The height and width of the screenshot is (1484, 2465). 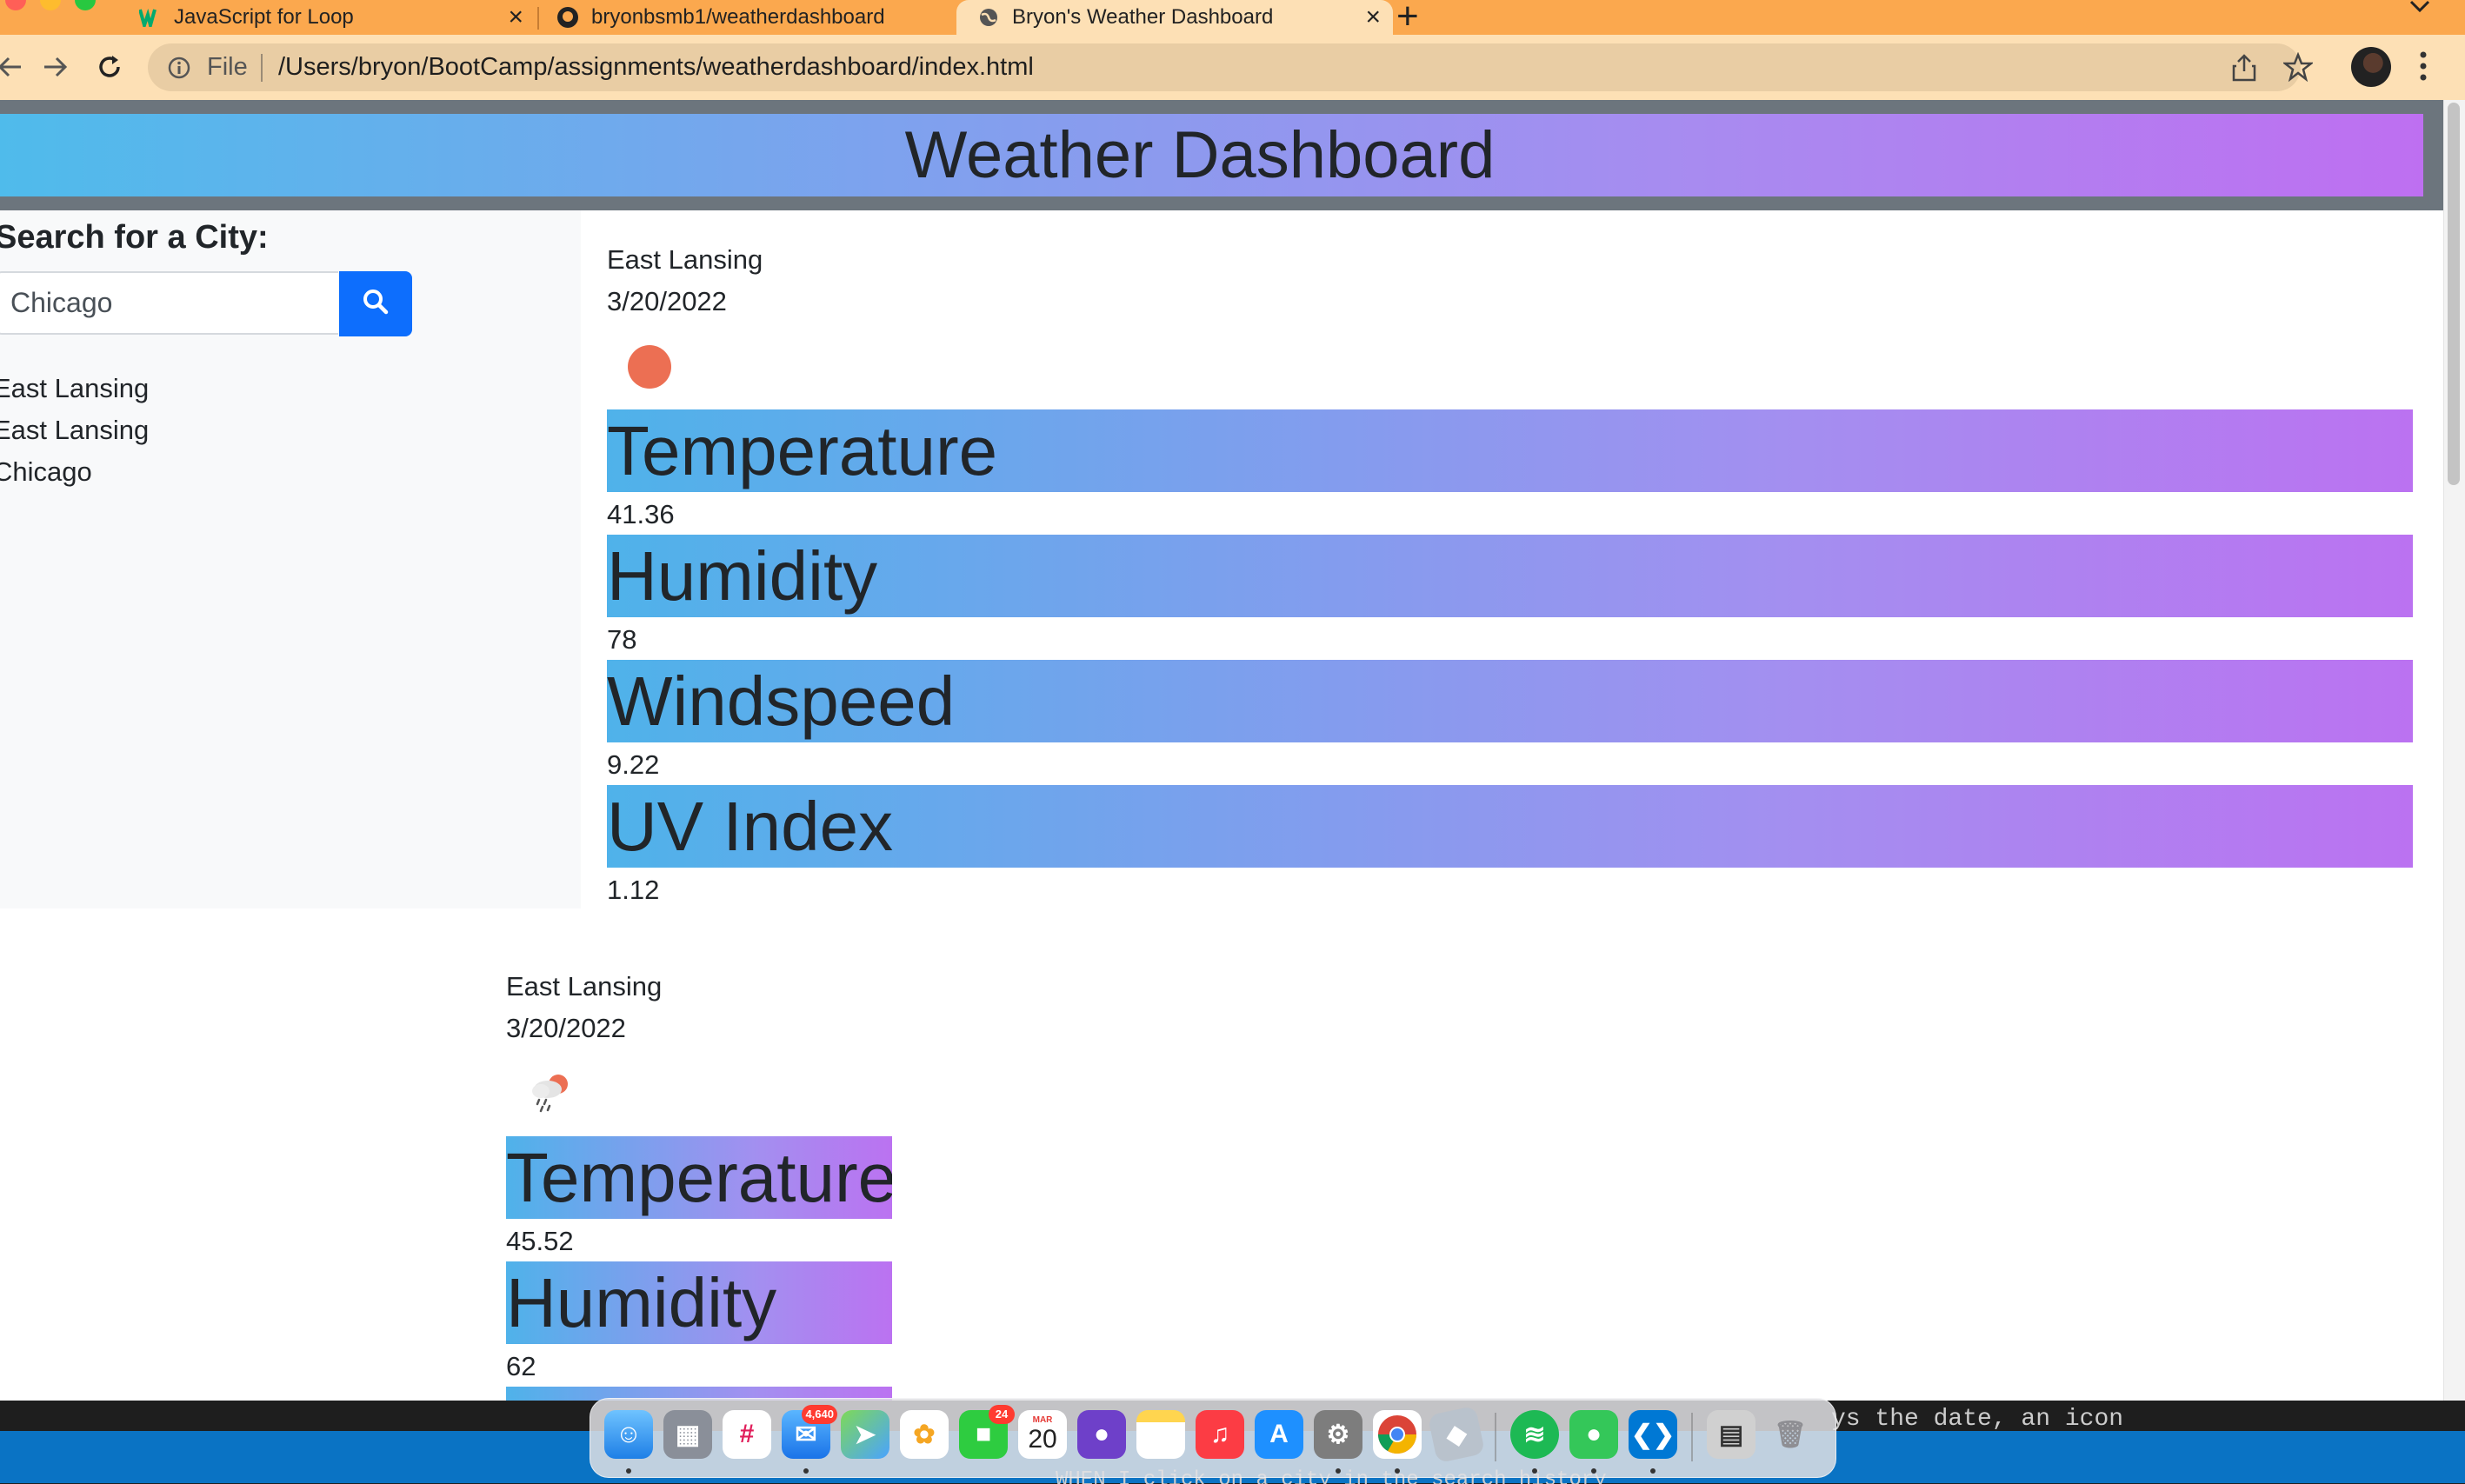 What do you see at coordinates (633, 890) in the screenshot?
I see `uv-index-value: 1.12` at bounding box center [633, 890].